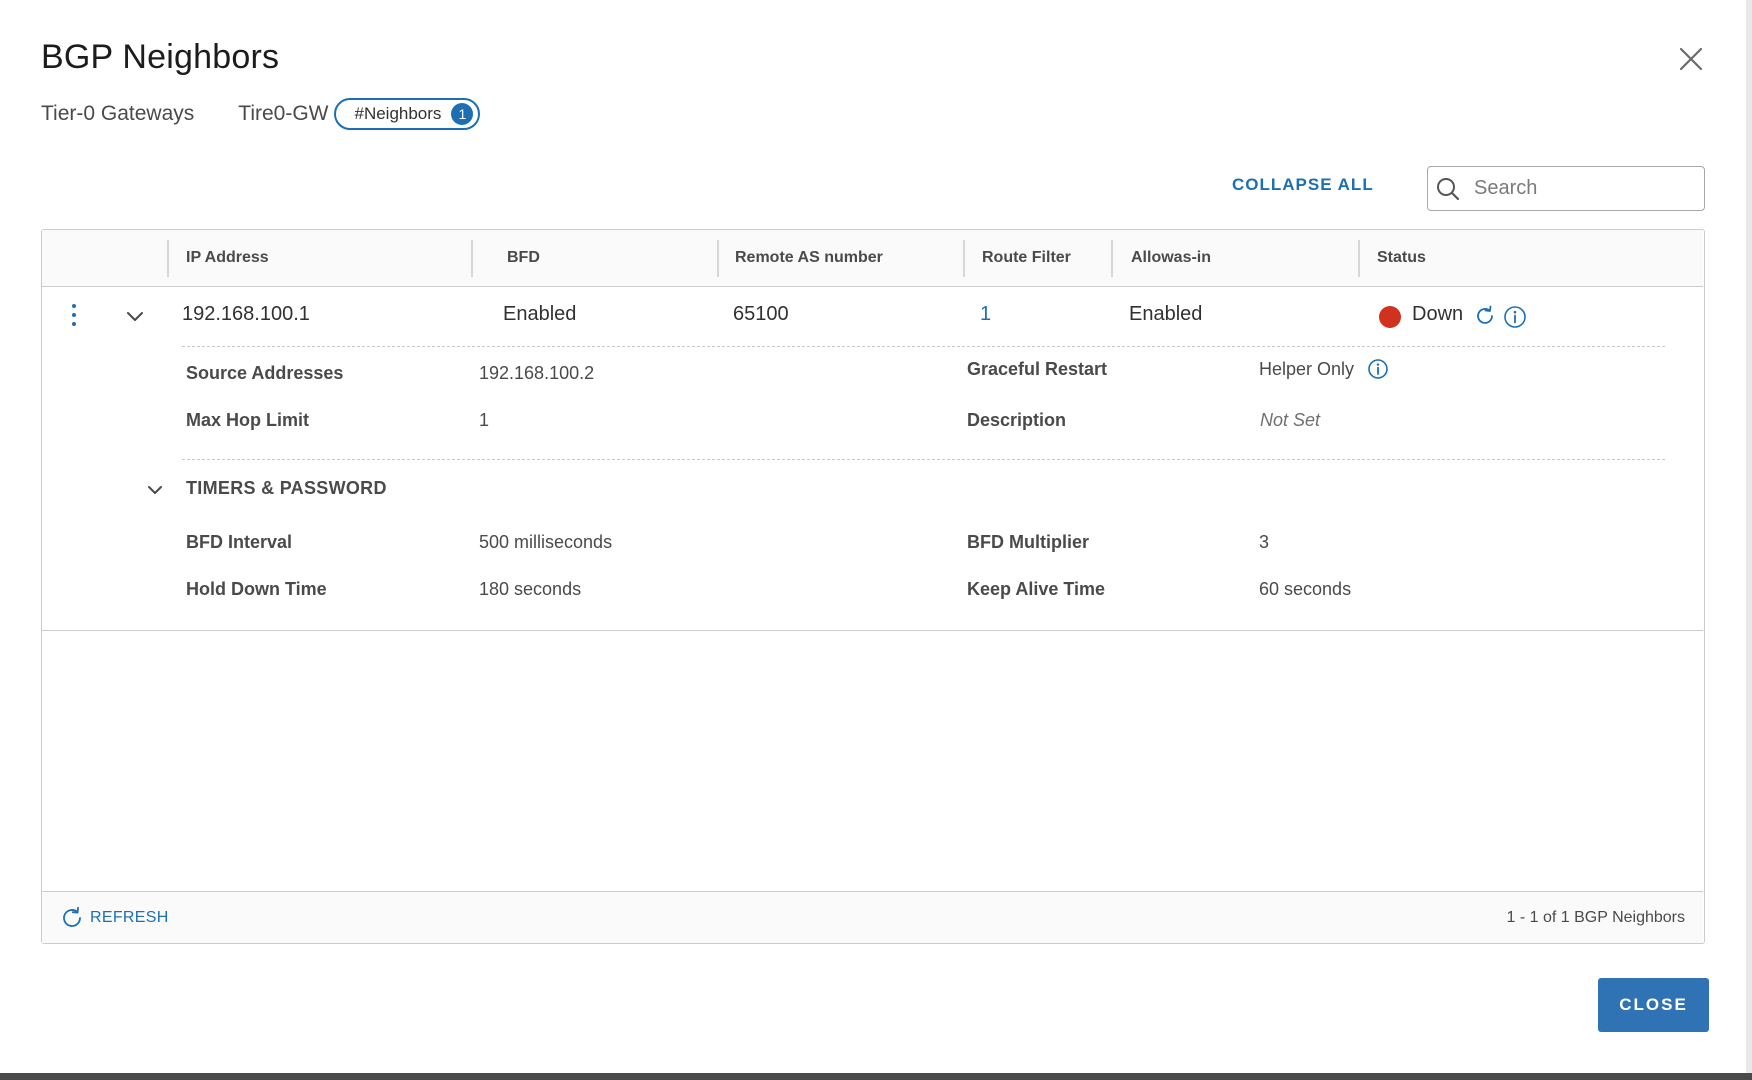 This screenshot has height=1080, width=1752. I want to click on max-hop-limit-label: Max Hop Limit, so click(248, 420).